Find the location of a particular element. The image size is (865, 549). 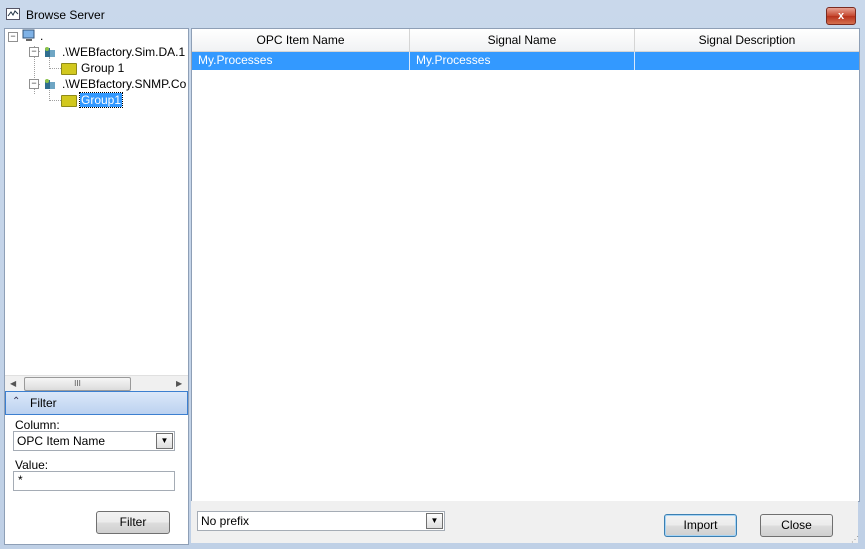

table-row: My.Processes My.Processes is located at coordinates (525, 61).